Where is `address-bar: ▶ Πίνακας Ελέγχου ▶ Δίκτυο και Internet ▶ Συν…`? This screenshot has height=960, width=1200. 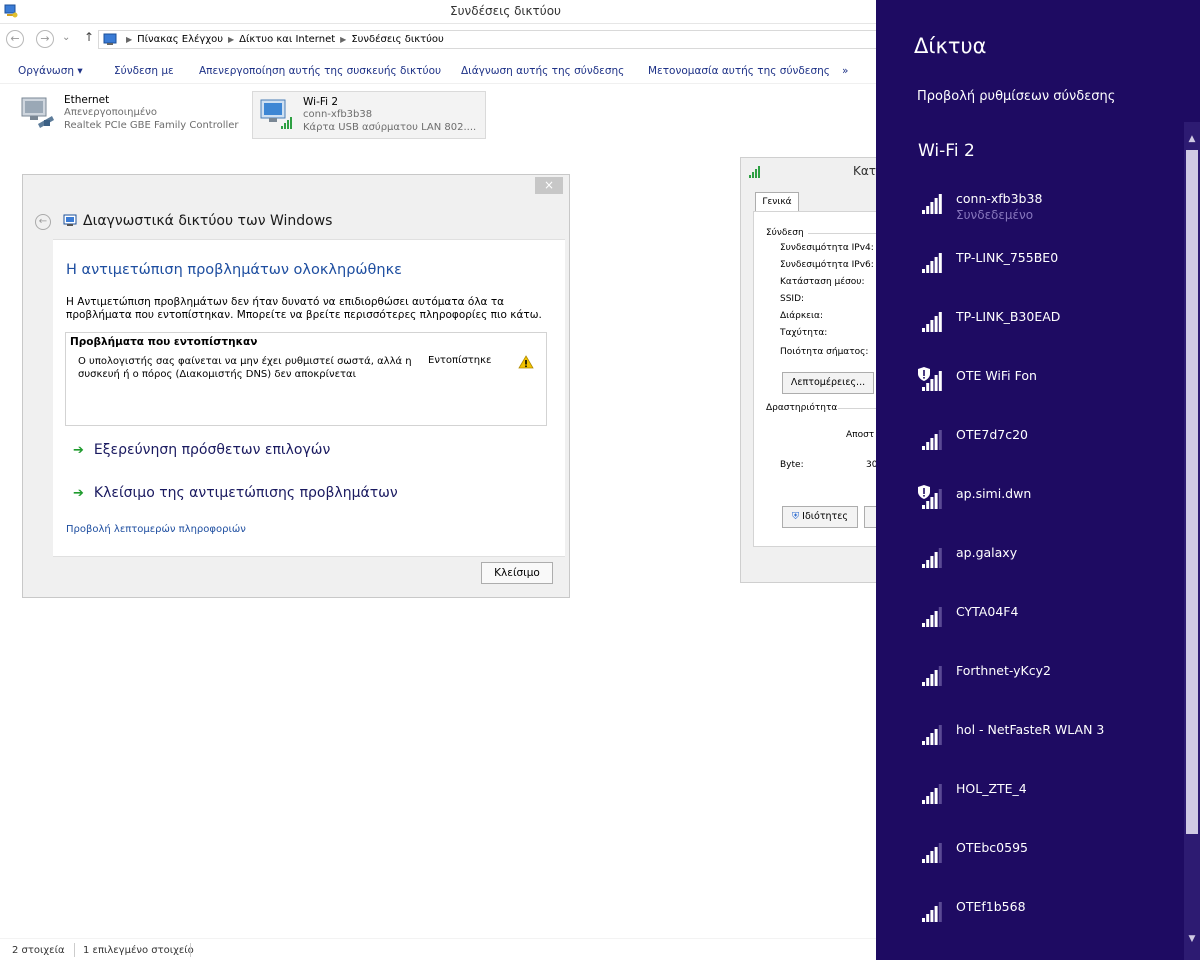
address-bar: ▶ Πίνακας Ελέγχου ▶ Δίκτυο και Internet ▶ Συν… is located at coordinates (487, 39).